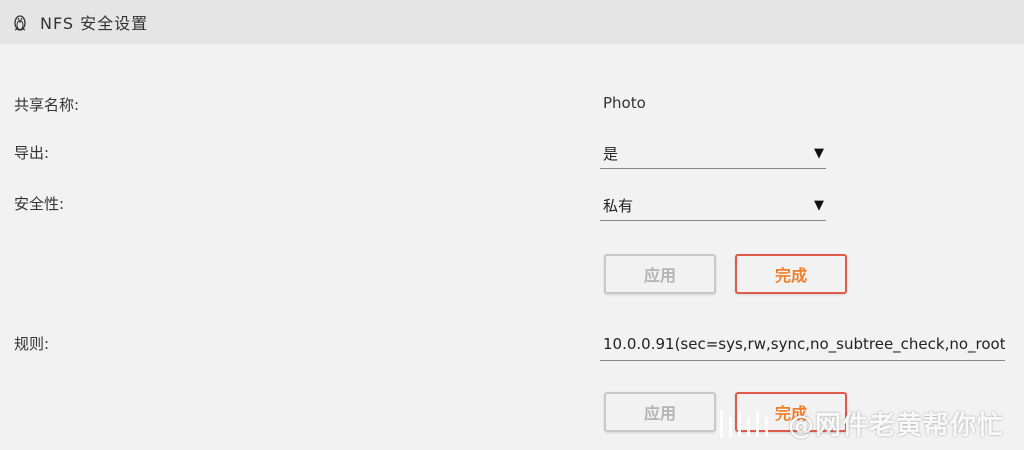  Describe the element at coordinates (713, 153) in the screenshot. I see `export-select: 是 ▼` at that location.